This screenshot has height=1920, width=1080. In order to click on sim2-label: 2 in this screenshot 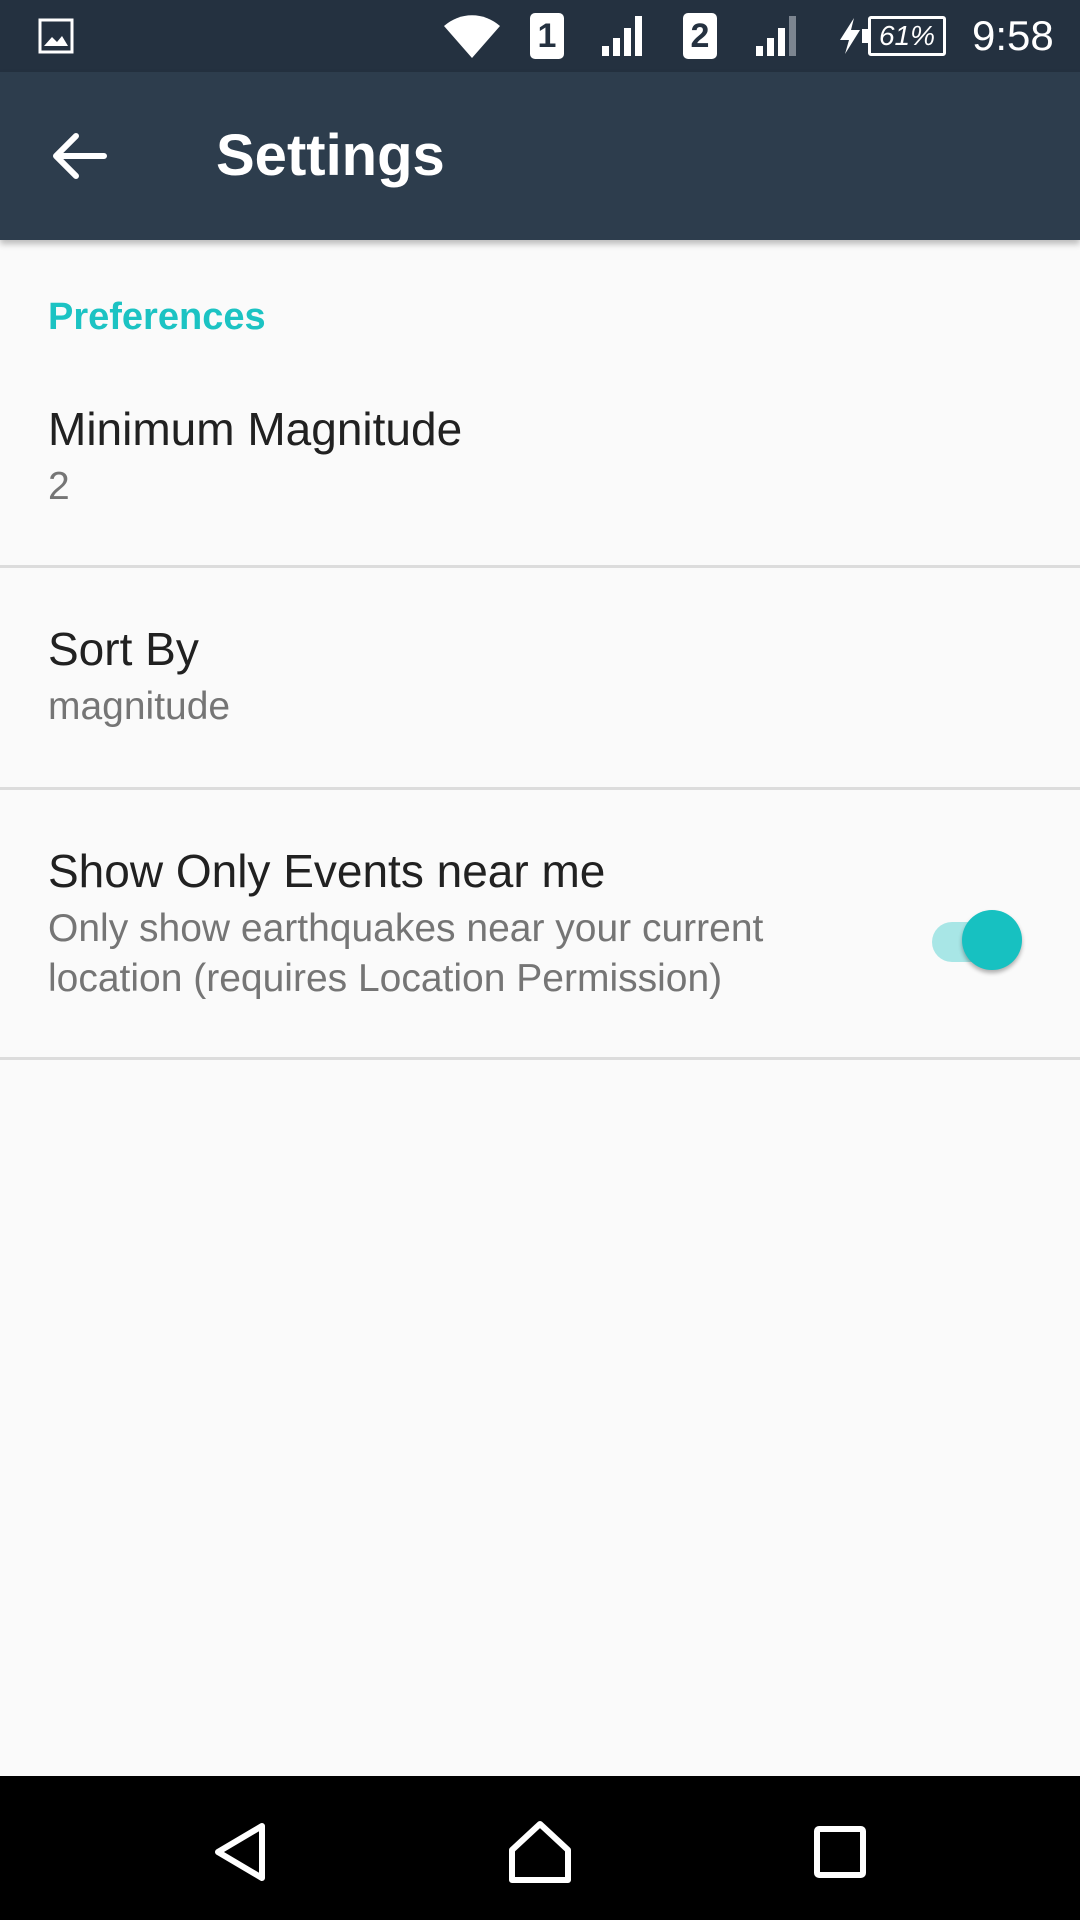, I will do `click(700, 36)`.